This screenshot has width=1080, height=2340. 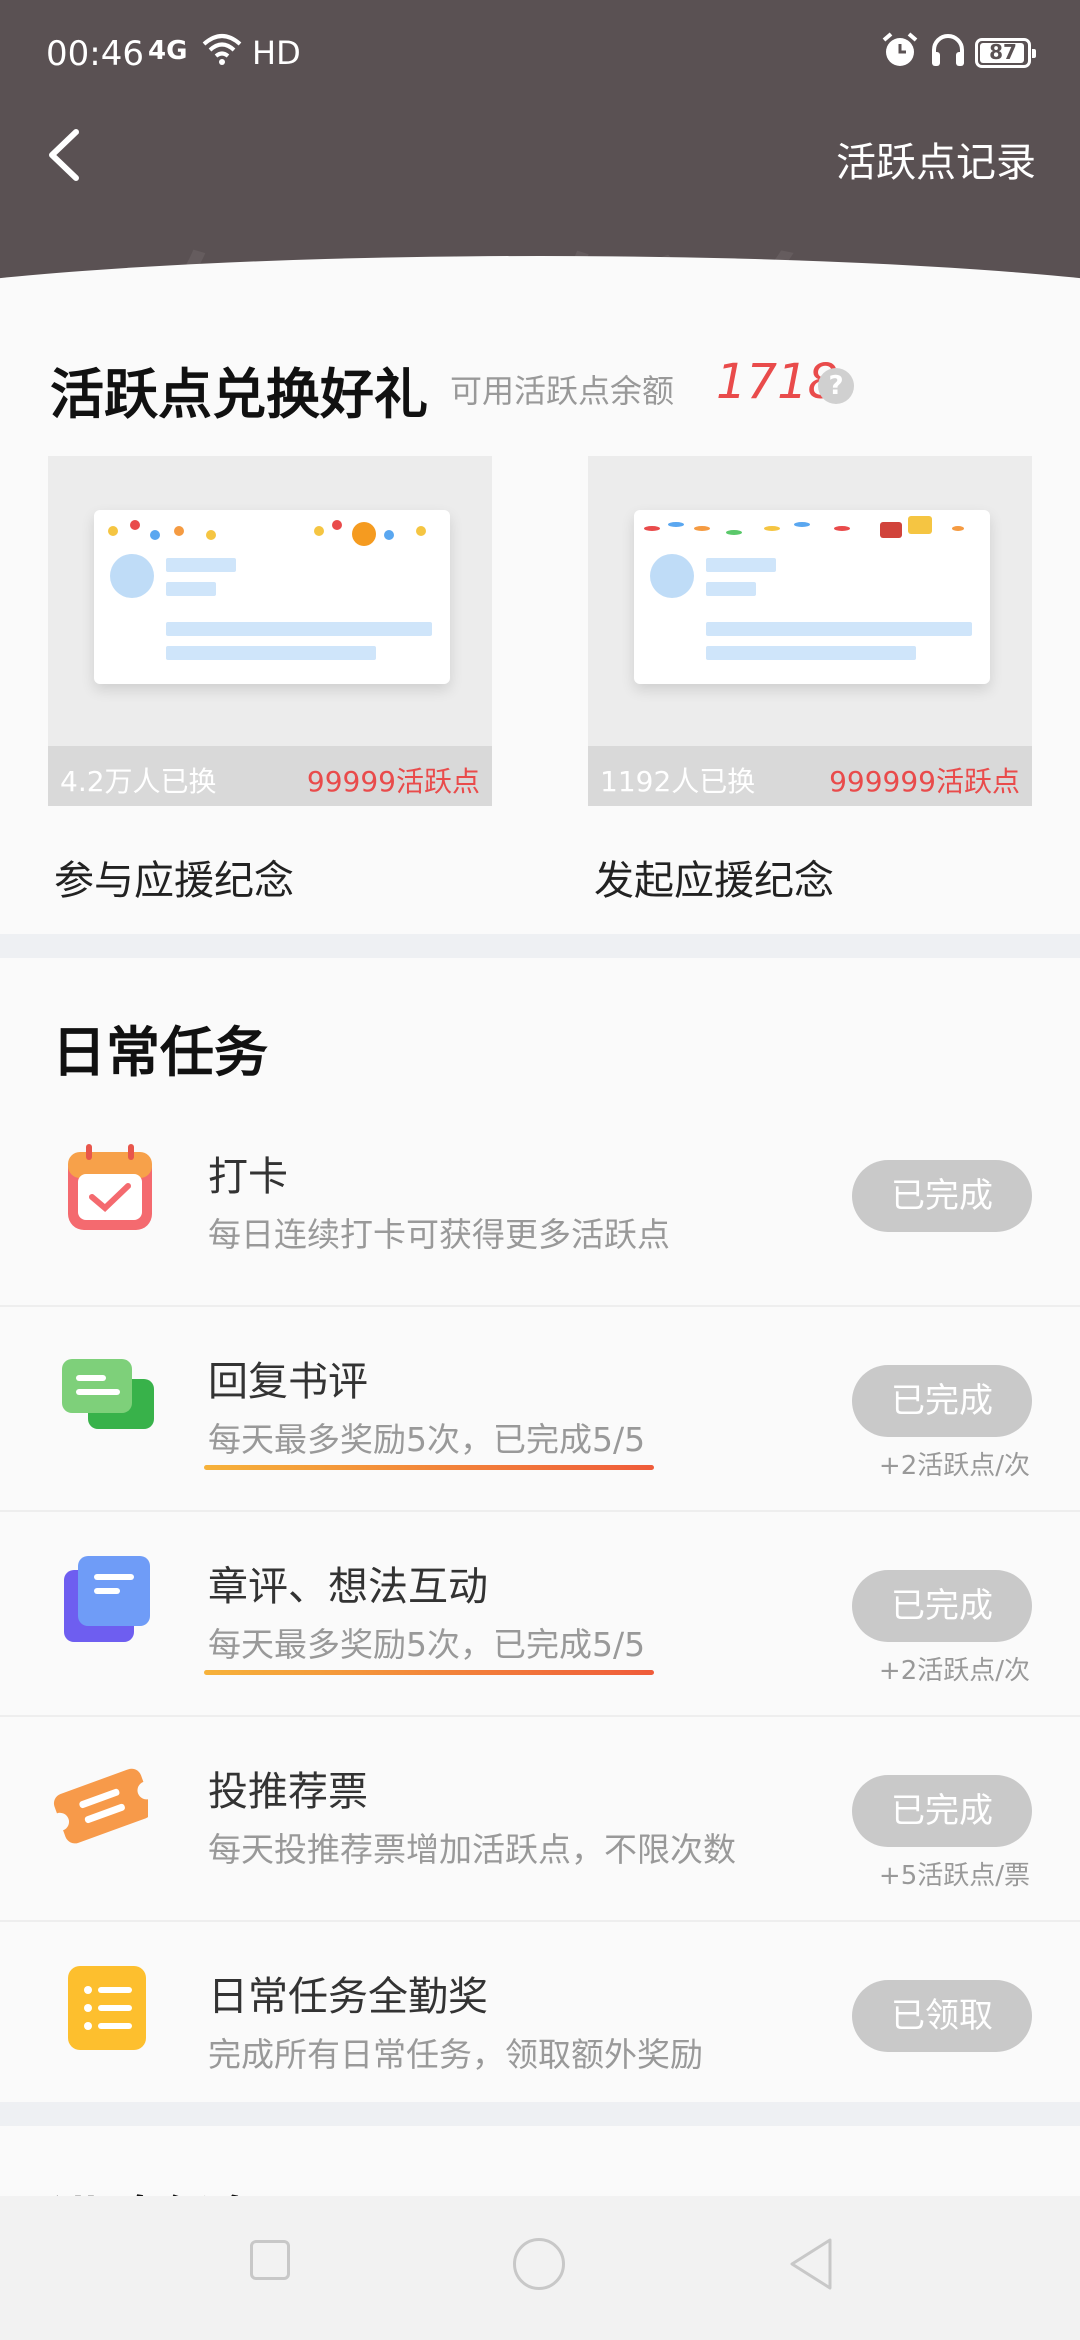 I want to click on gift-footer: 1192人已换 999999活跃点, so click(x=810, y=776).